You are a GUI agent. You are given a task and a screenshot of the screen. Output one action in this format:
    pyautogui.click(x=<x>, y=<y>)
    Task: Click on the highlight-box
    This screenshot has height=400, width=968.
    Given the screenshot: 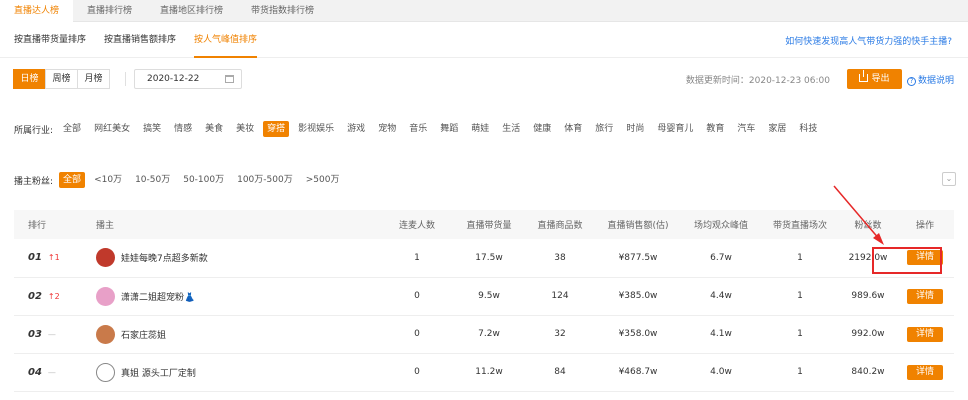 What is the action you would take?
    pyautogui.click(x=907, y=260)
    